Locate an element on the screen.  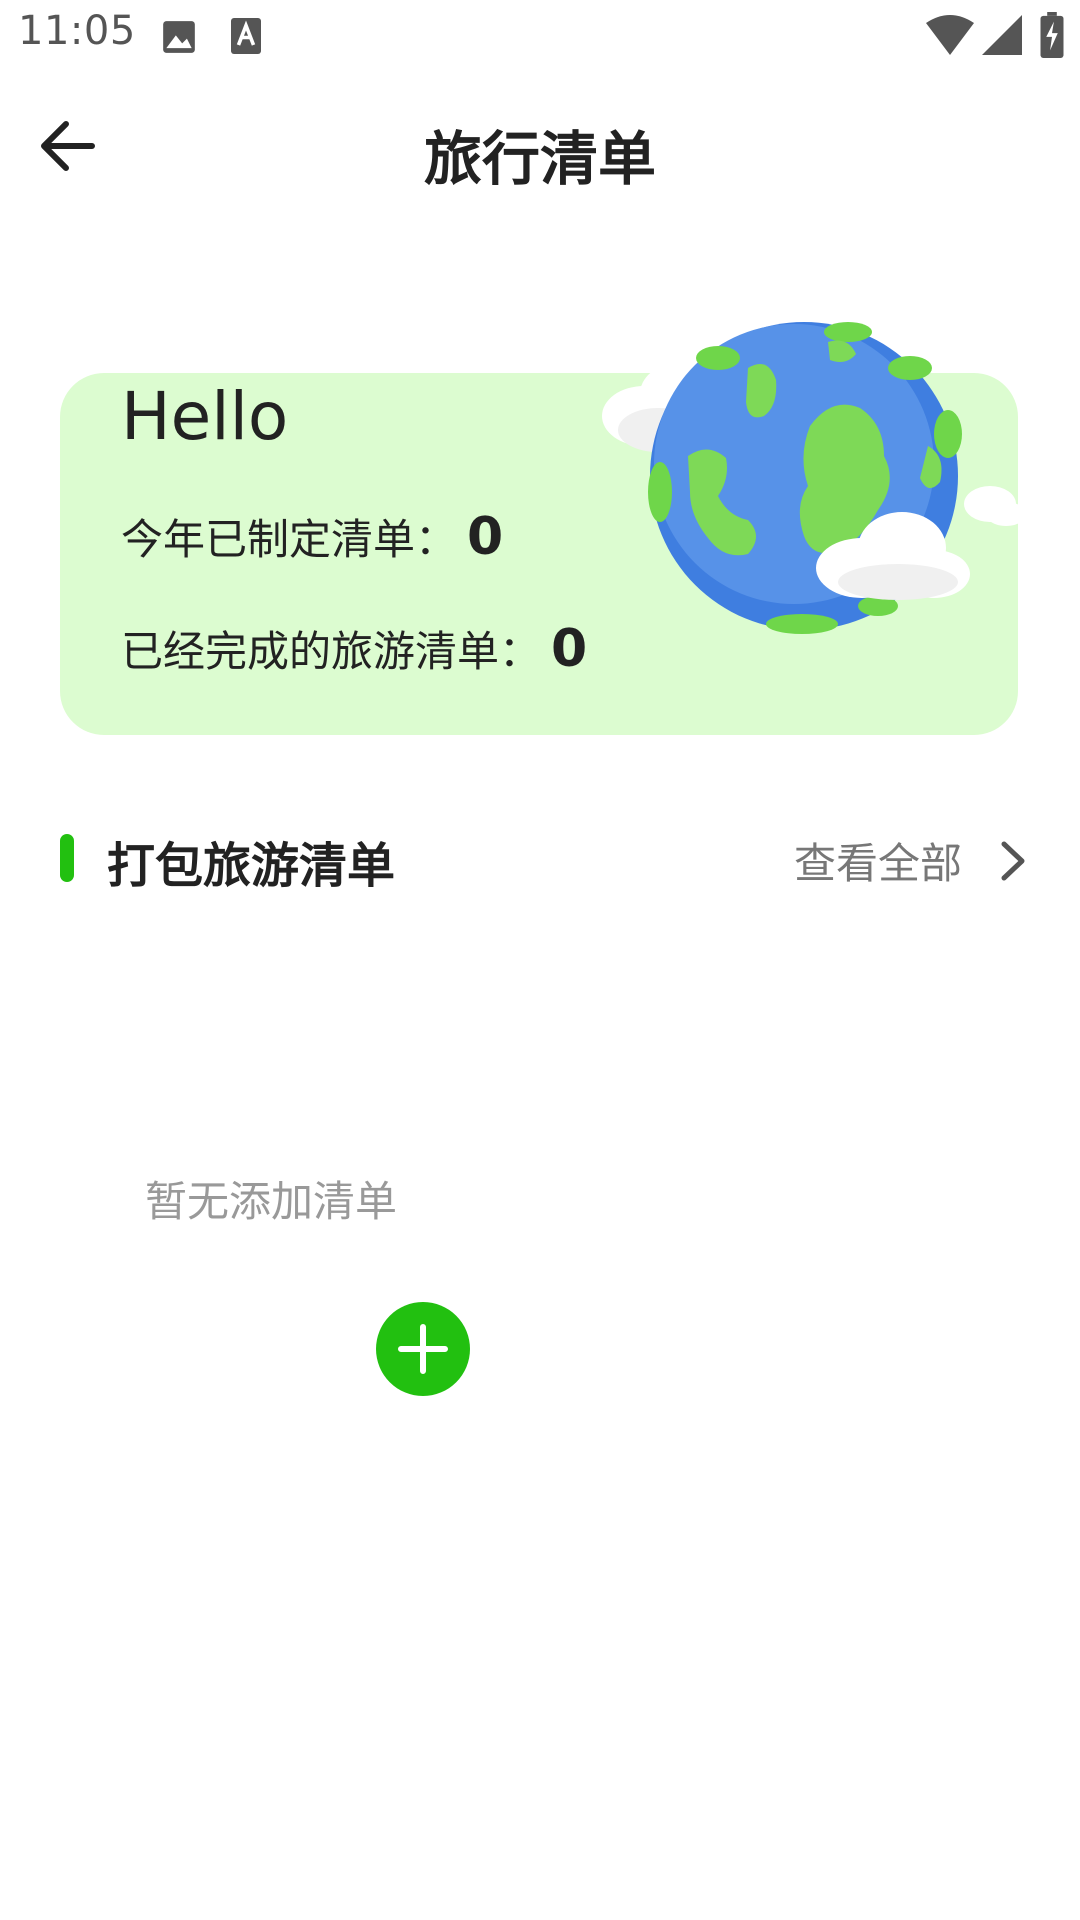
page-title: 旅行清单 is located at coordinates (539, 159).